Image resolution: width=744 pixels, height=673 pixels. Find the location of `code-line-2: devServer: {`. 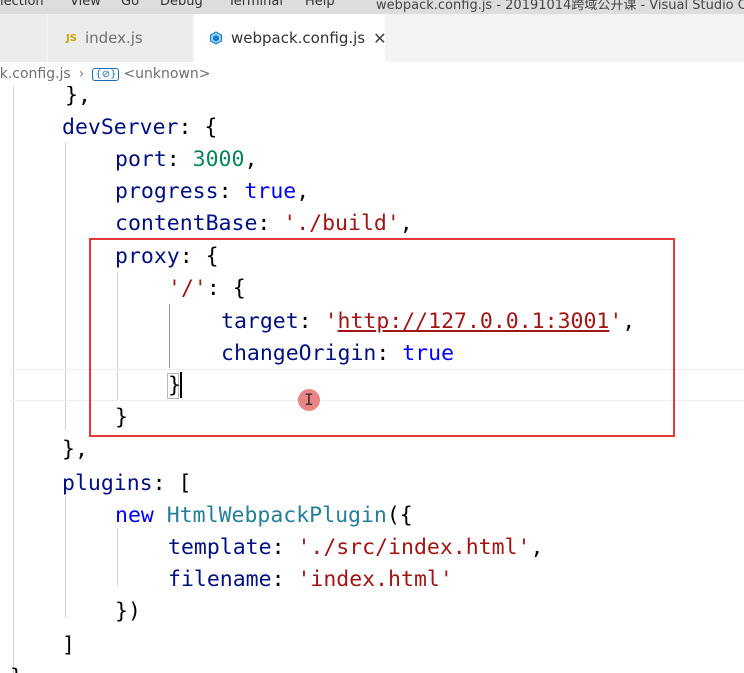

code-line-2: devServer: { is located at coordinates (140, 127).